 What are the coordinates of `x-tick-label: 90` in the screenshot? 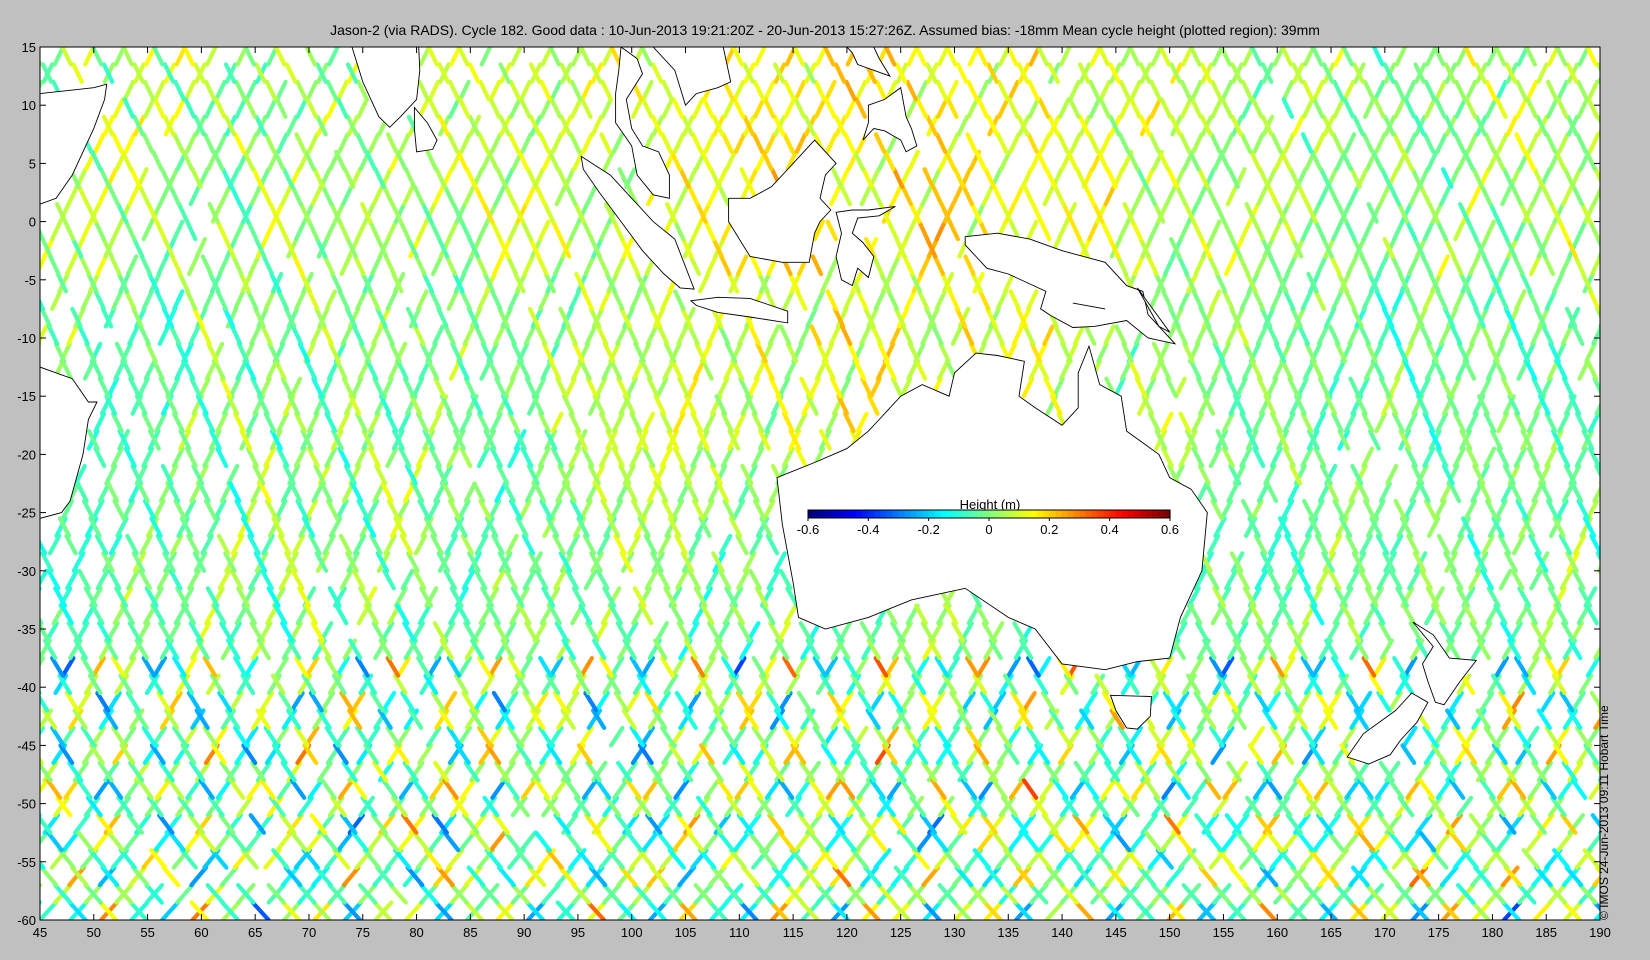 It's located at (524, 932).